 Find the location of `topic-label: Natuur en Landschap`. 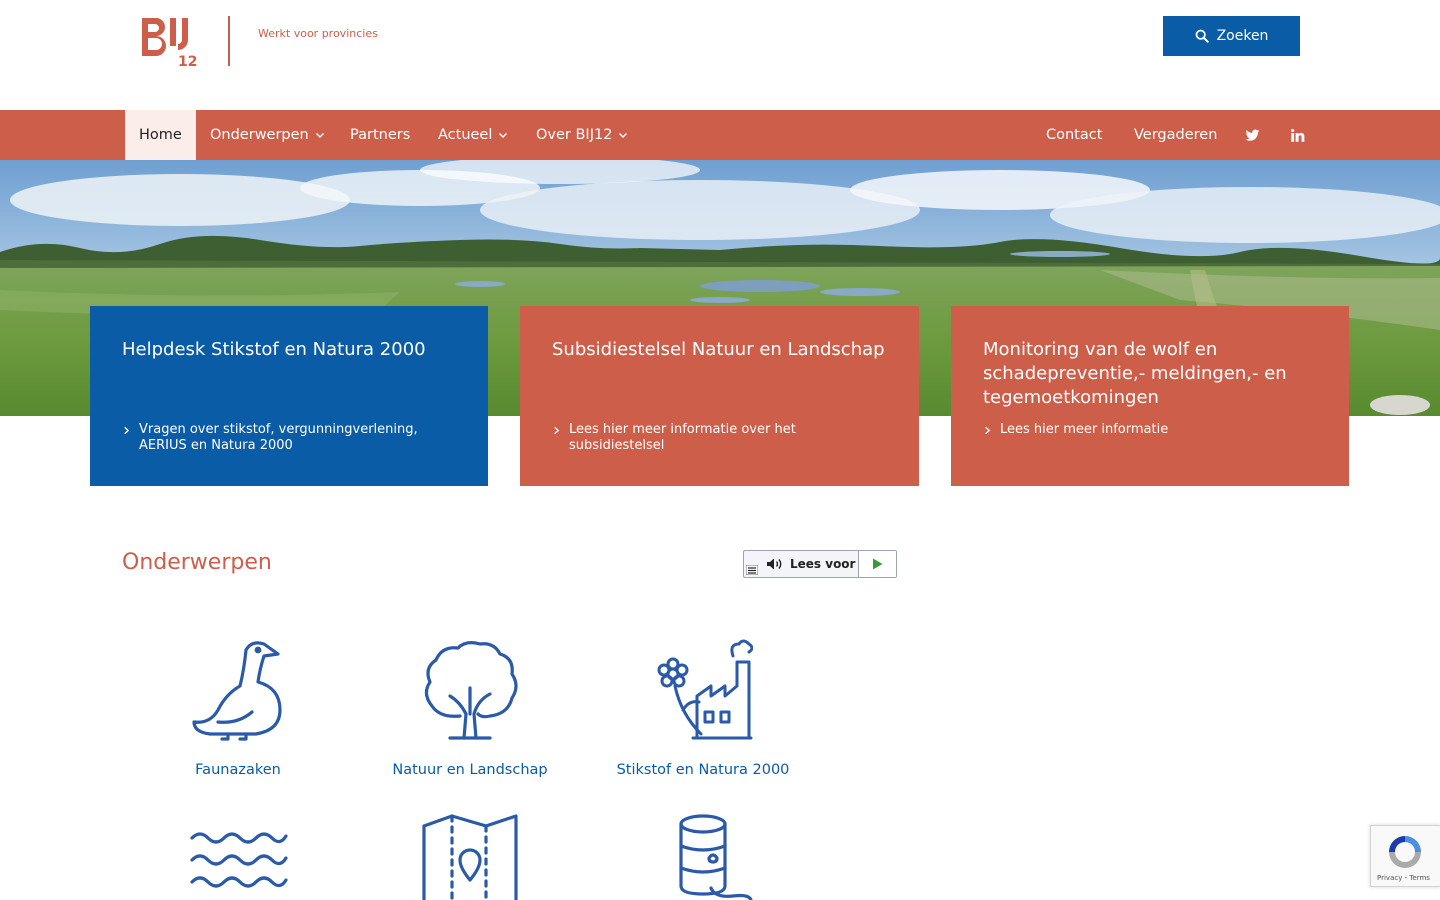

topic-label: Natuur en Landschap is located at coordinates (470, 770).